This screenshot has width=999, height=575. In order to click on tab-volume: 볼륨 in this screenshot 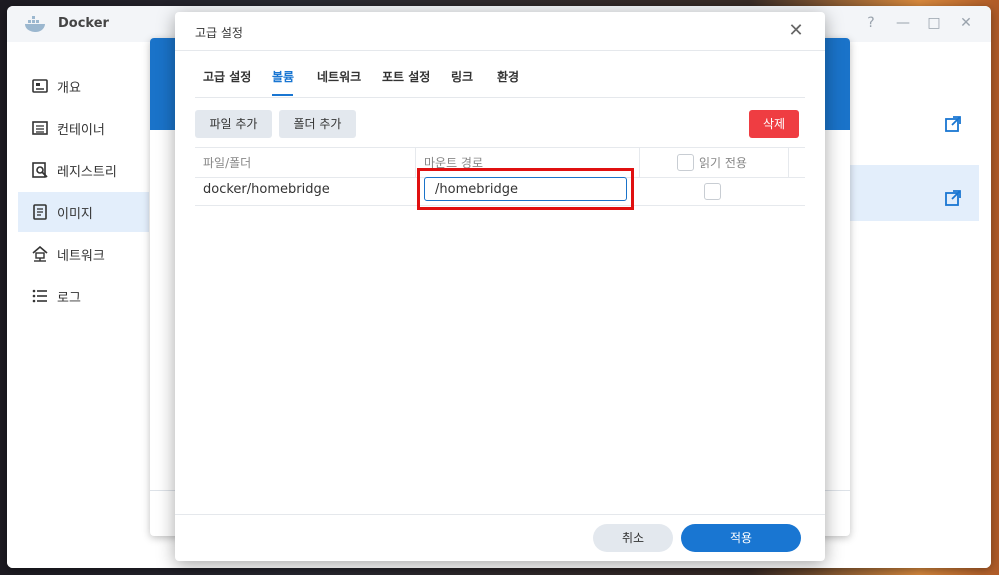, I will do `click(283, 76)`.